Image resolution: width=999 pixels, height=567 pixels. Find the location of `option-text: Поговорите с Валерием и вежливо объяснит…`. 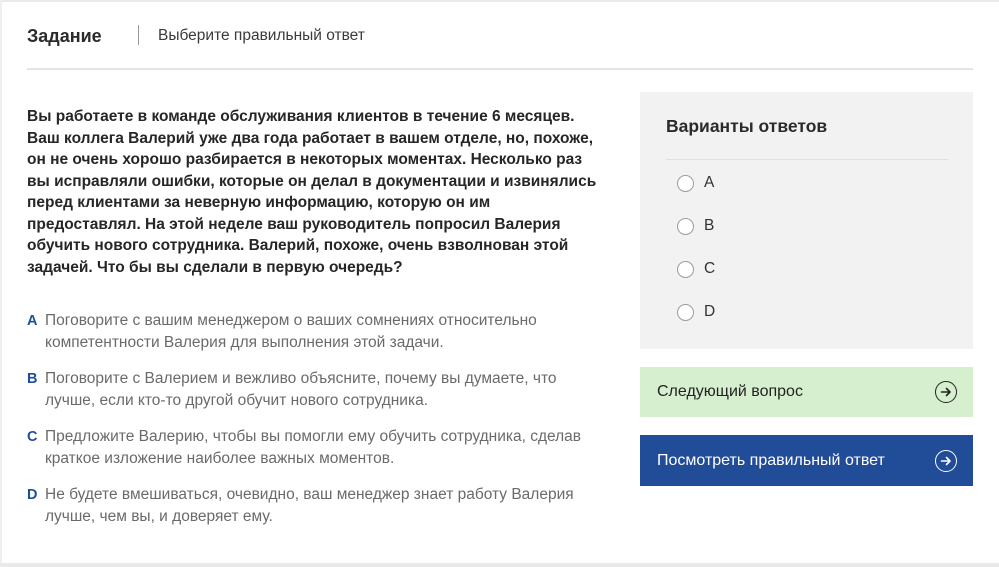

option-text: Поговорите с Валерием и вежливо объяснит… is located at coordinates (330, 390).